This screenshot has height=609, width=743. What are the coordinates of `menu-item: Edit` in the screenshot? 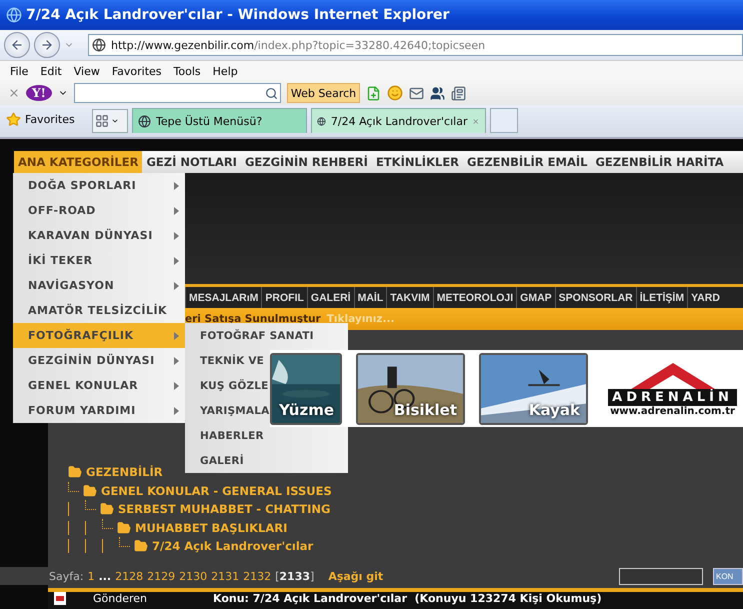 It's located at (51, 71).